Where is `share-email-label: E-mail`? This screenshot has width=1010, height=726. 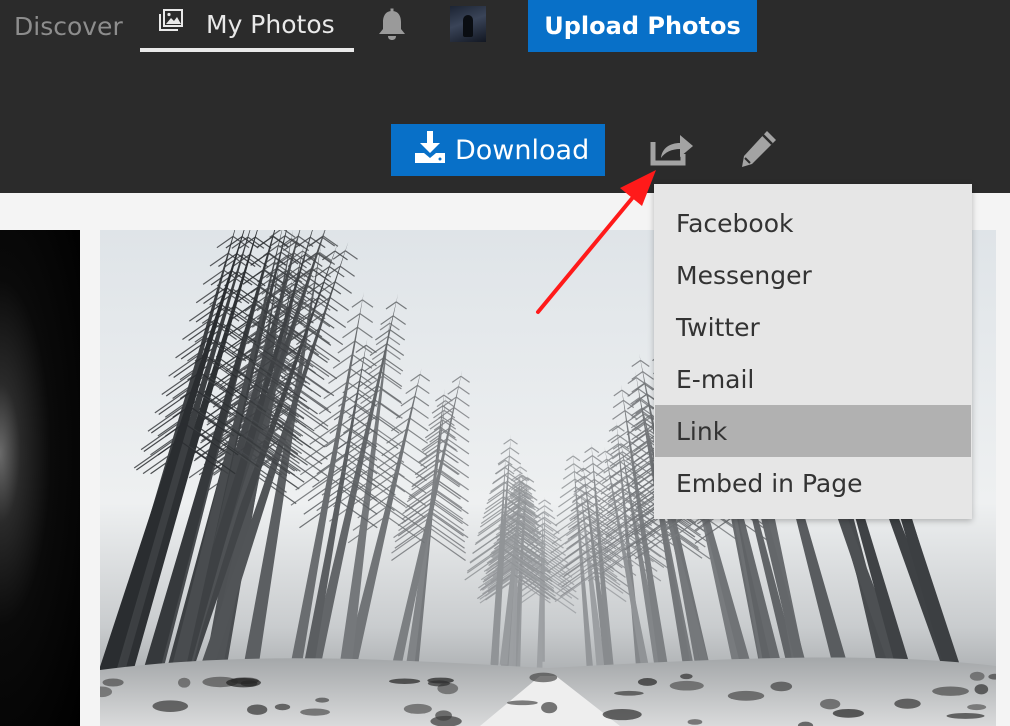 share-email-label: E-mail is located at coordinates (715, 379).